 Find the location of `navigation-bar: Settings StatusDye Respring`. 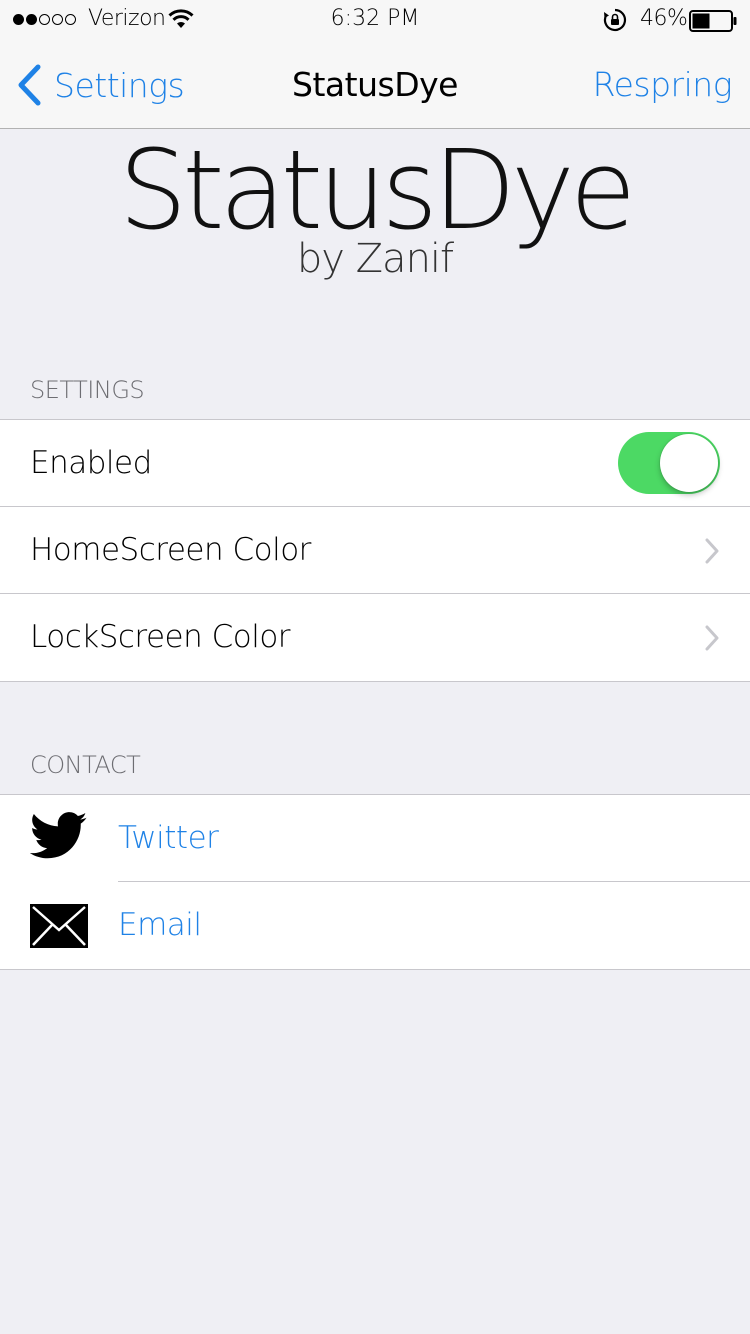

navigation-bar: Settings StatusDye Respring is located at coordinates (375, 84).